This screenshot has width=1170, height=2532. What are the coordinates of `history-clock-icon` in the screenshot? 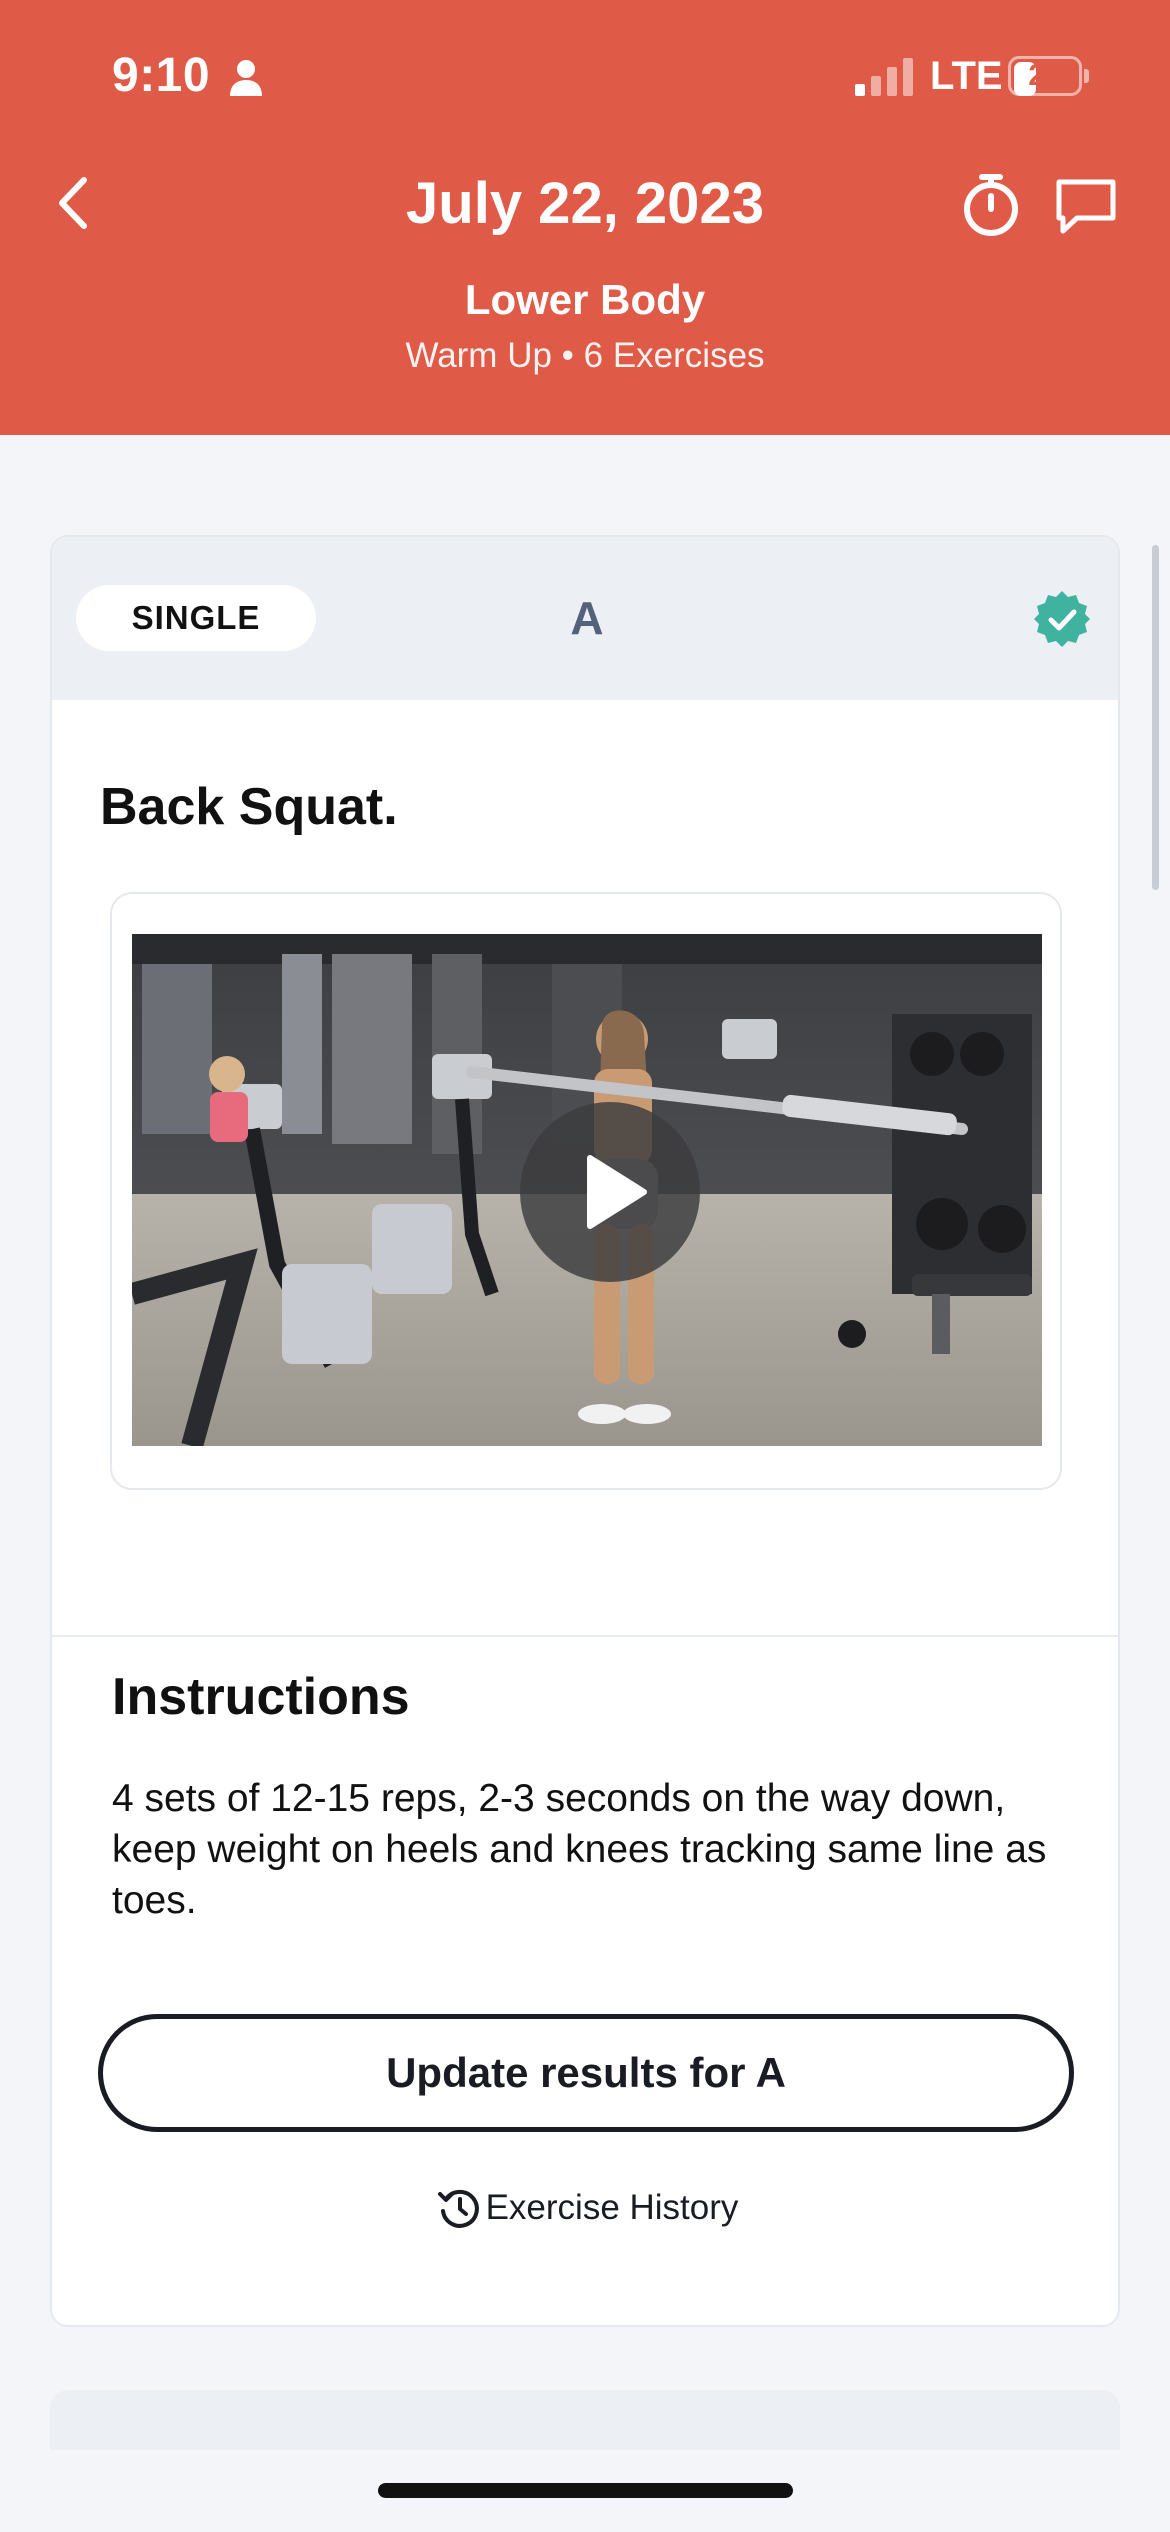 It's located at (458, 2208).